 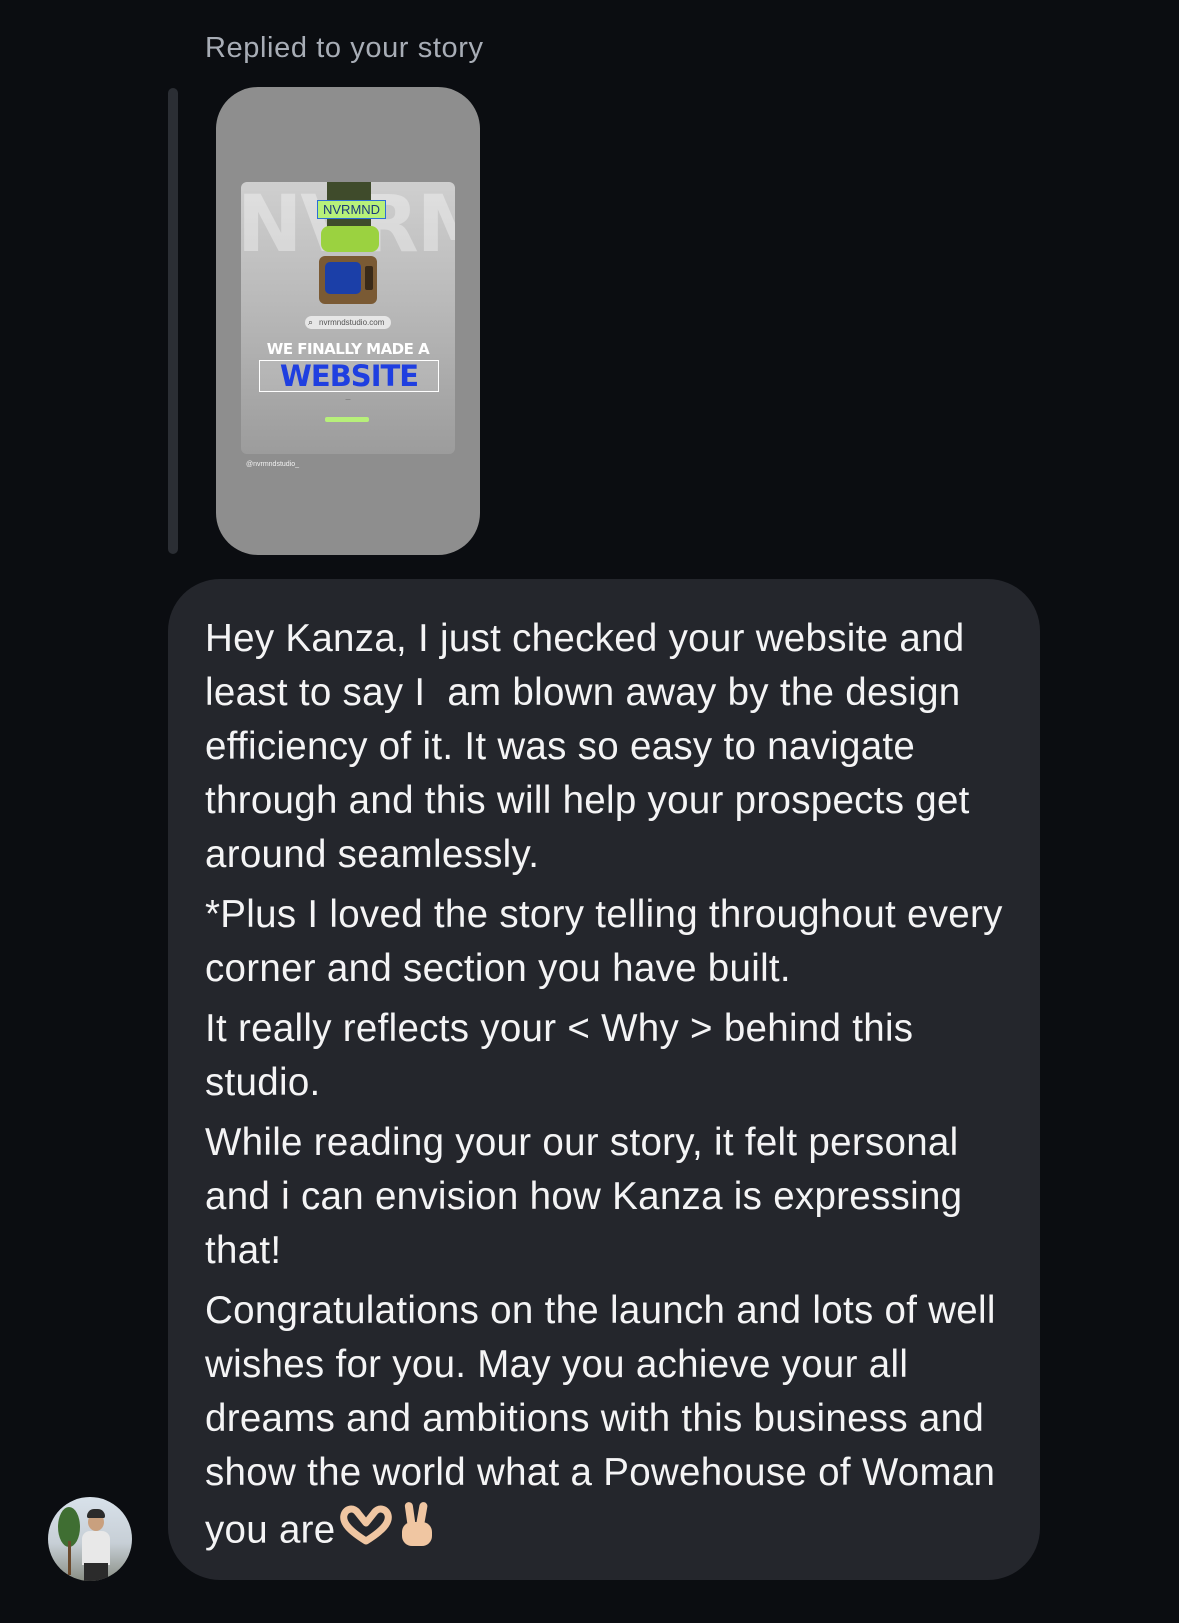 I want to click on reply-label: Replied to your story, so click(x=344, y=48).